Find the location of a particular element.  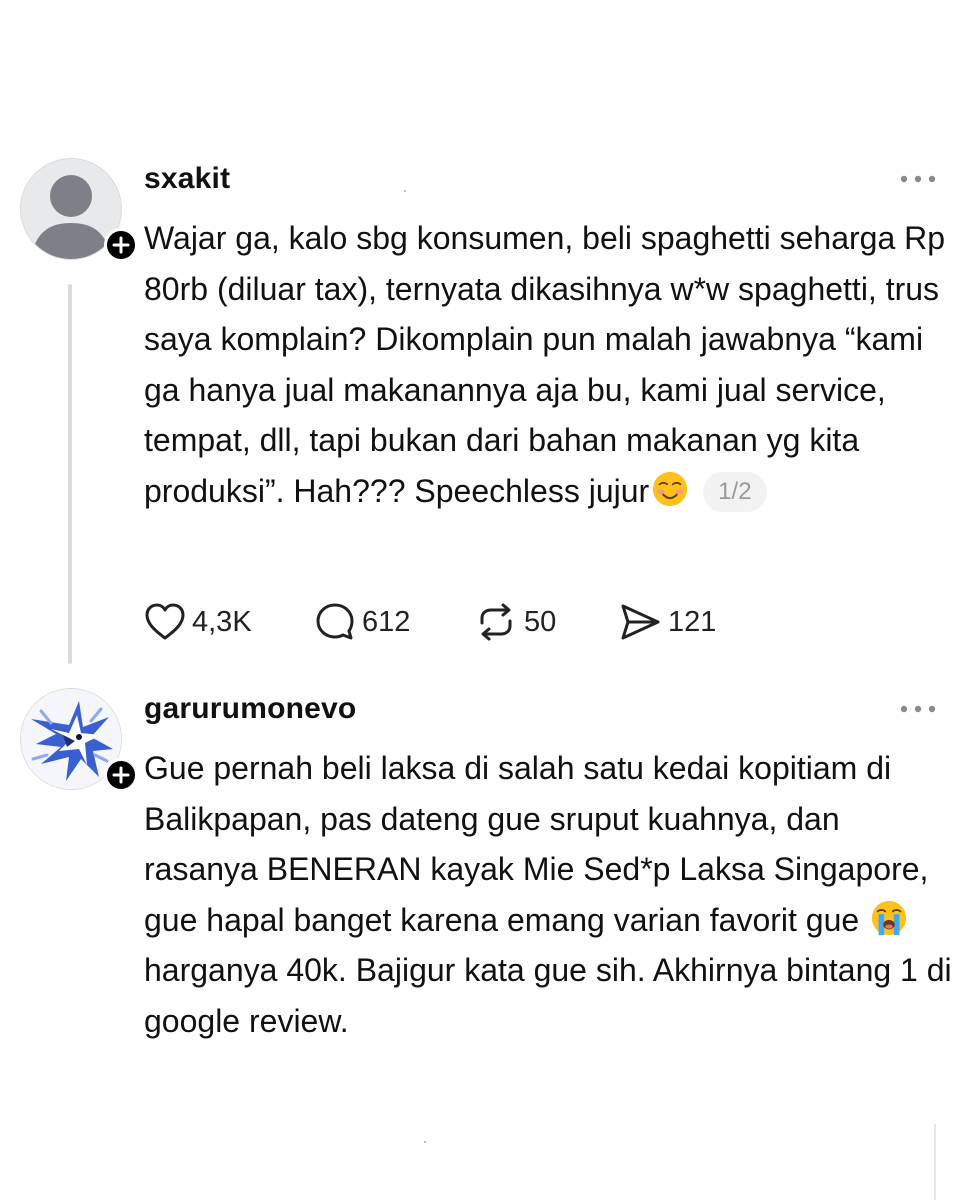

comment-icon is located at coordinates (335, 621).